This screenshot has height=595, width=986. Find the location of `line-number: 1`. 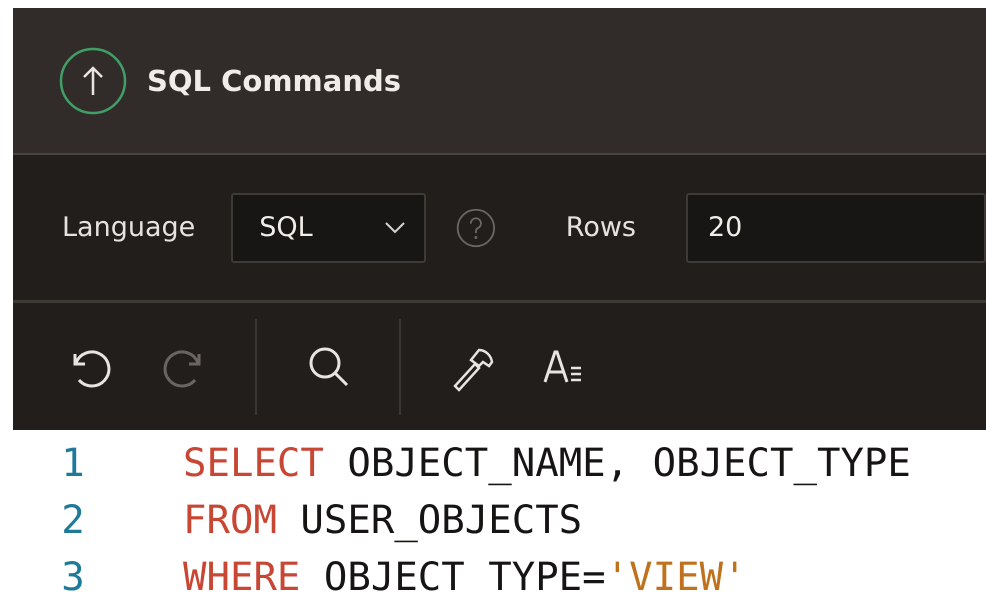

line-number: 1 is located at coordinates (73, 463).